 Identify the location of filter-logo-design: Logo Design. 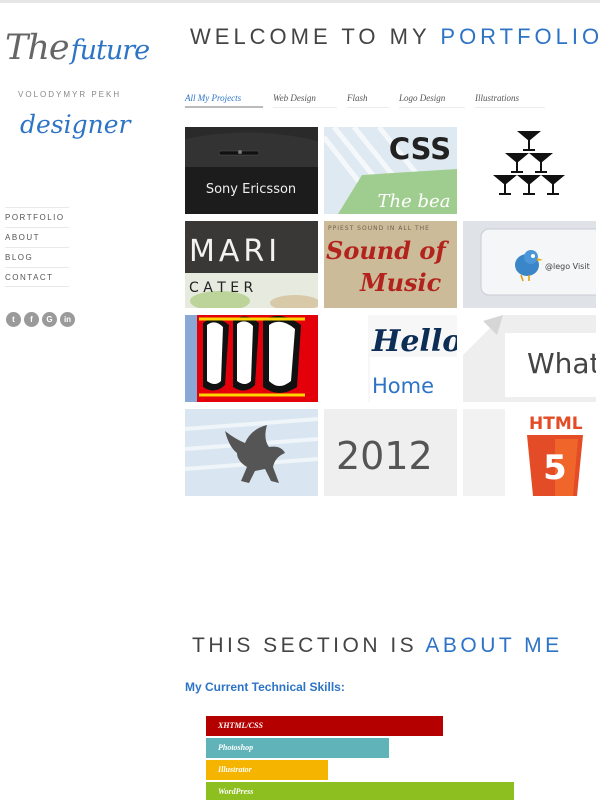
(432, 99).